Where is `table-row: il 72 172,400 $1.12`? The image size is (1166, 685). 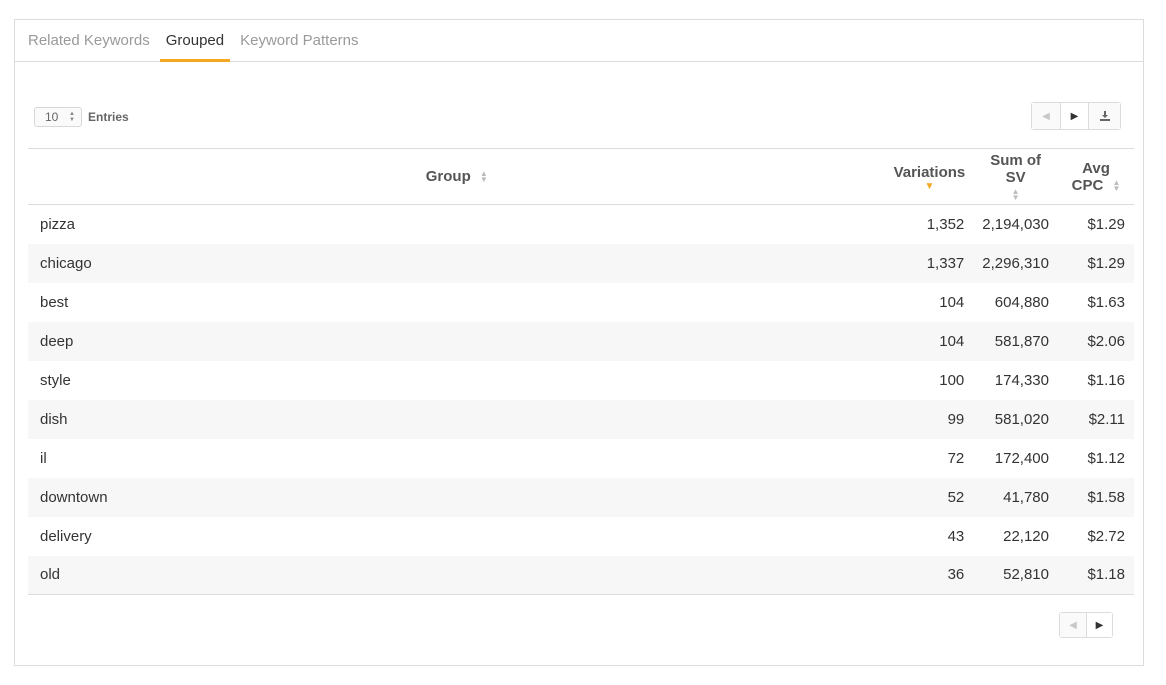
table-row: il 72 172,400 $1.12 is located at coordinates (581, 458).